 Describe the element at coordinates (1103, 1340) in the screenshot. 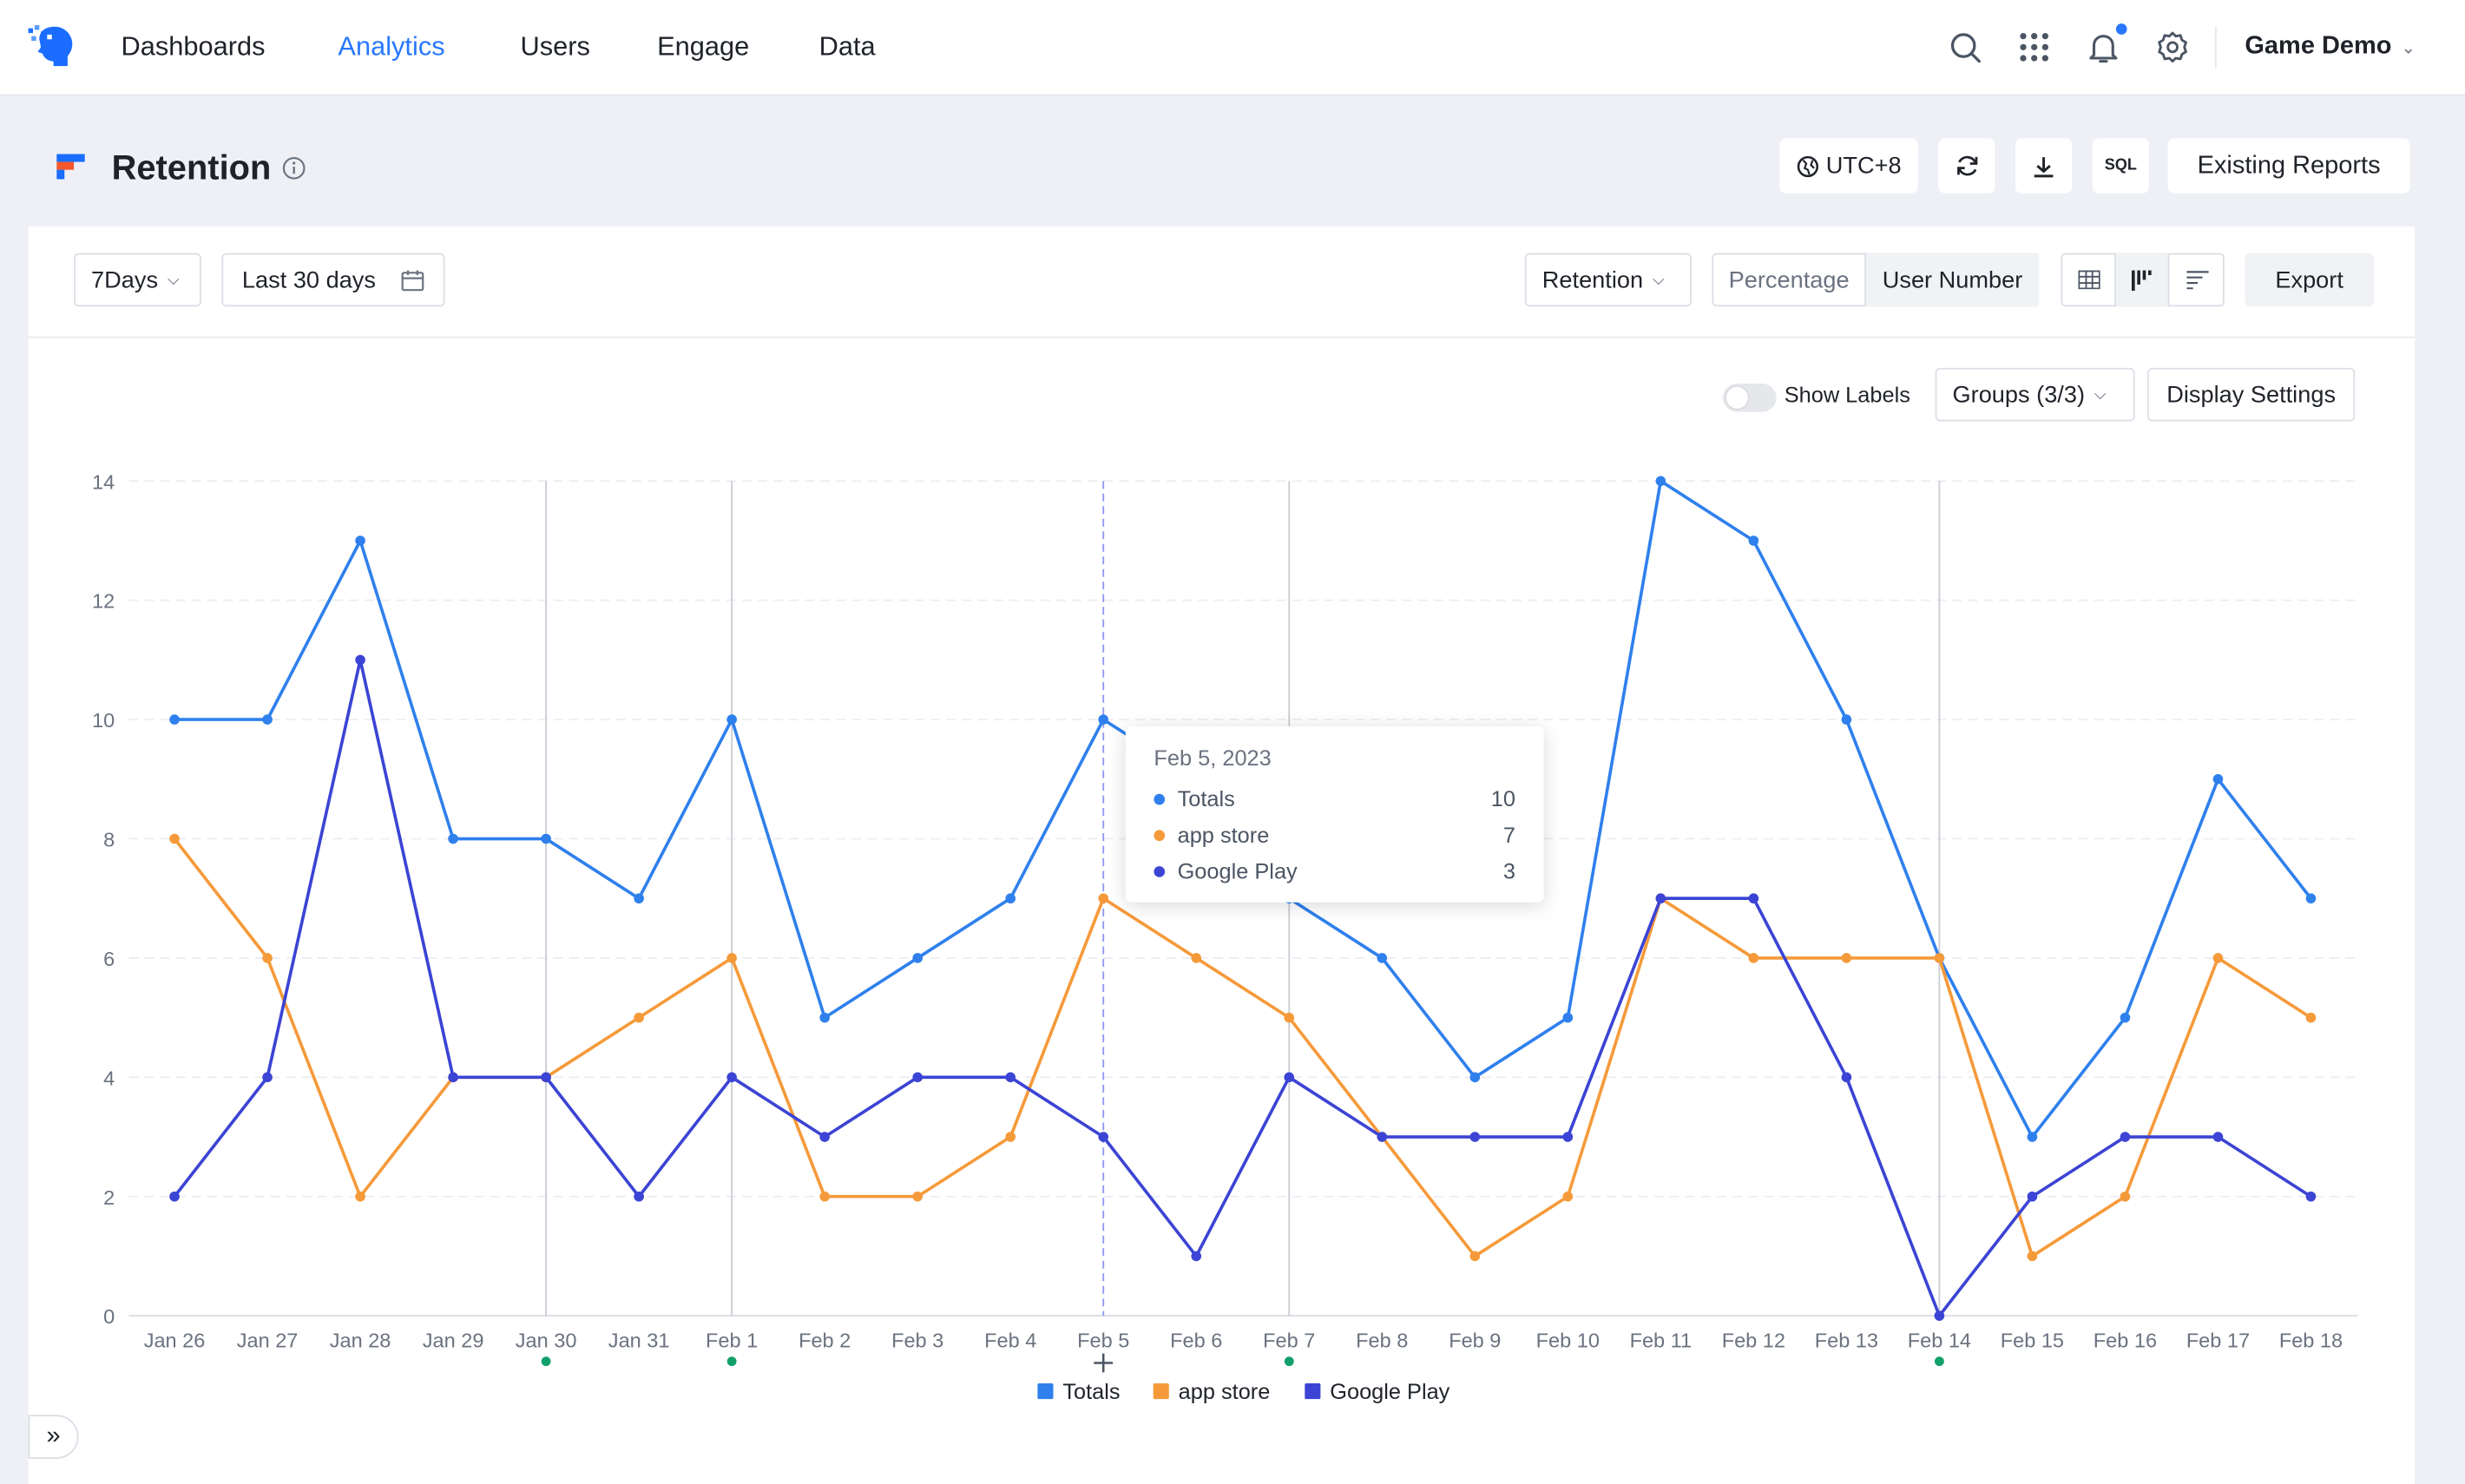

I see `x-tick-label: Feb 5` at that location.